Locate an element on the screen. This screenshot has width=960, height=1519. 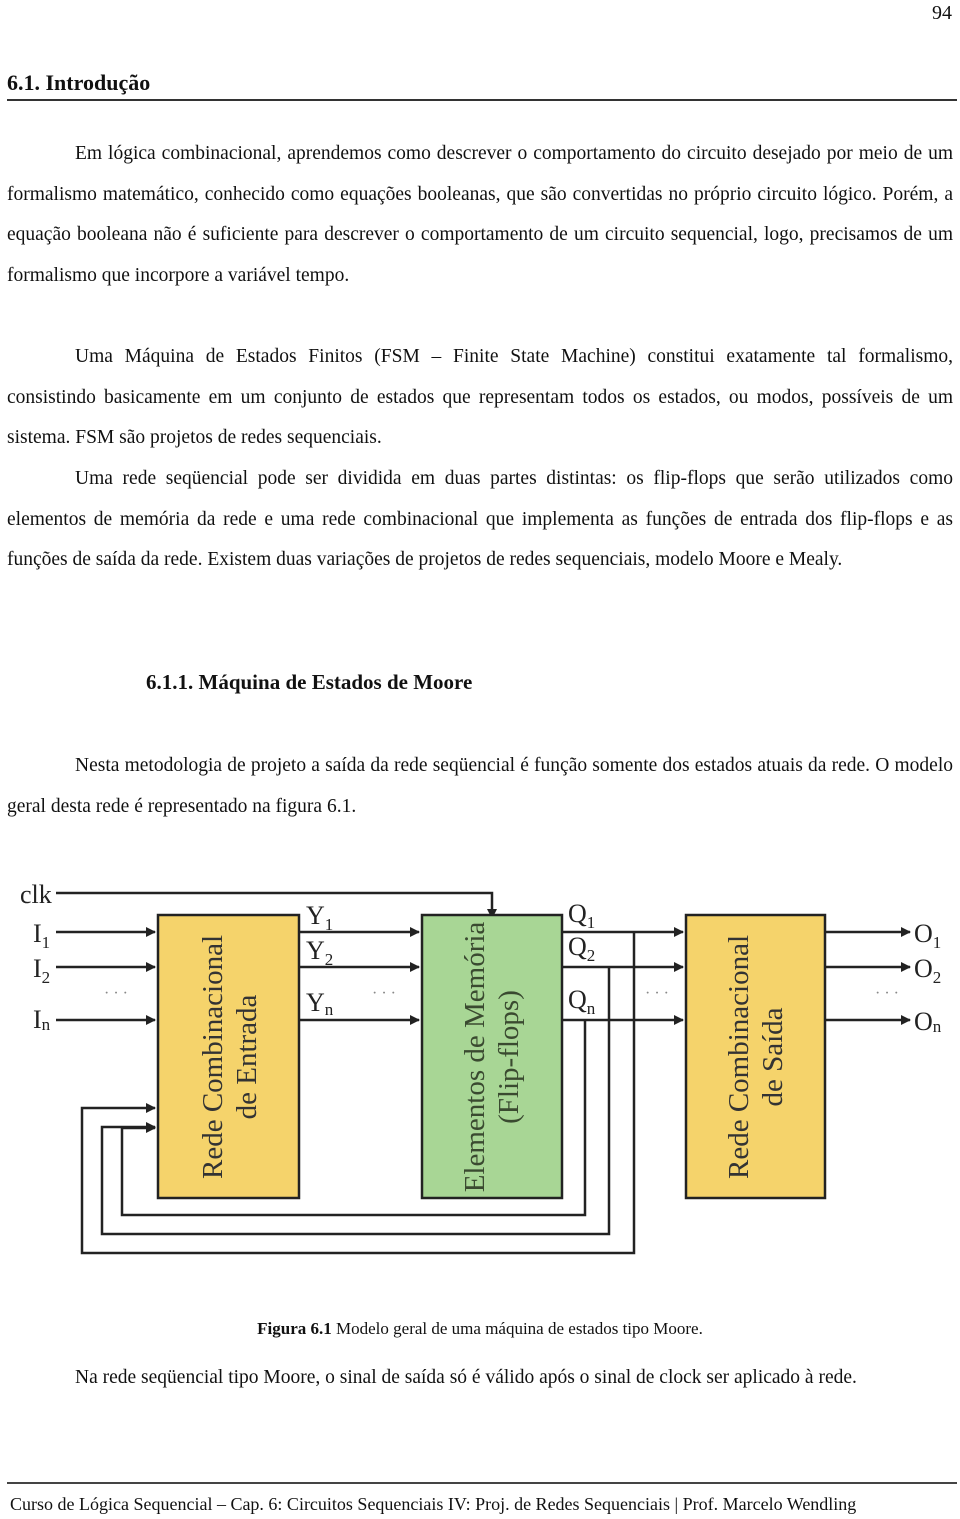
memory-label-2: (Flip-flops) is located at coordinates (509, 1057).